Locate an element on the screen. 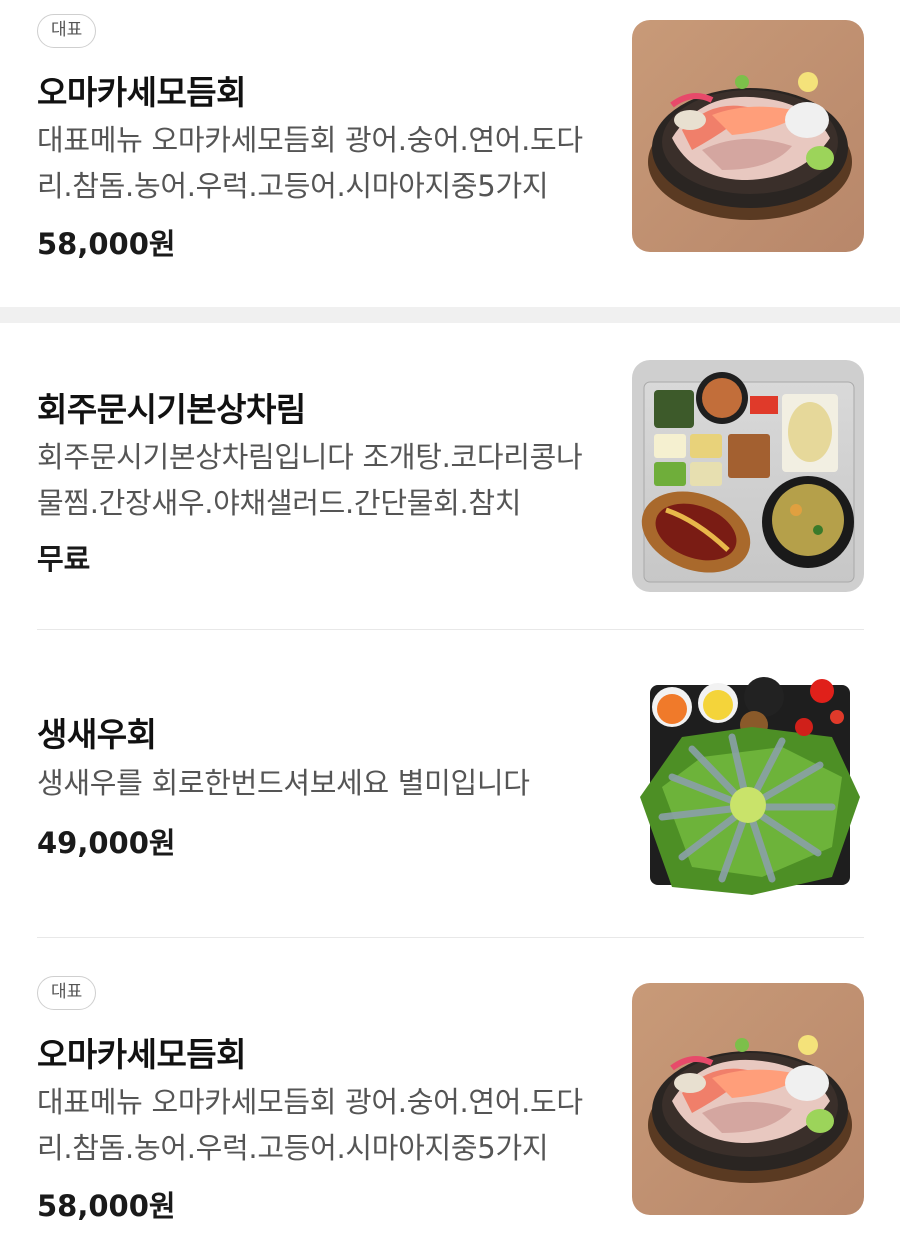 The height and width of the screenshot is (1243, 900). section-divider is located at coordinates (450, 315).